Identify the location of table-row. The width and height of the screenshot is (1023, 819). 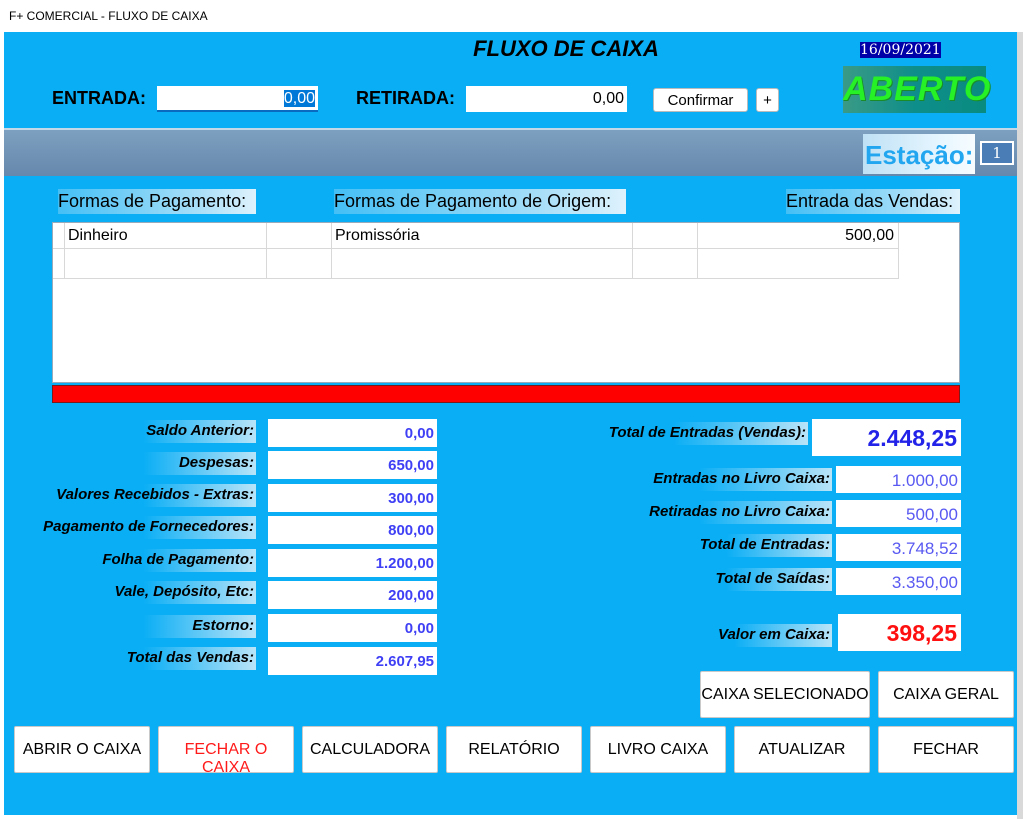
(476, 264).